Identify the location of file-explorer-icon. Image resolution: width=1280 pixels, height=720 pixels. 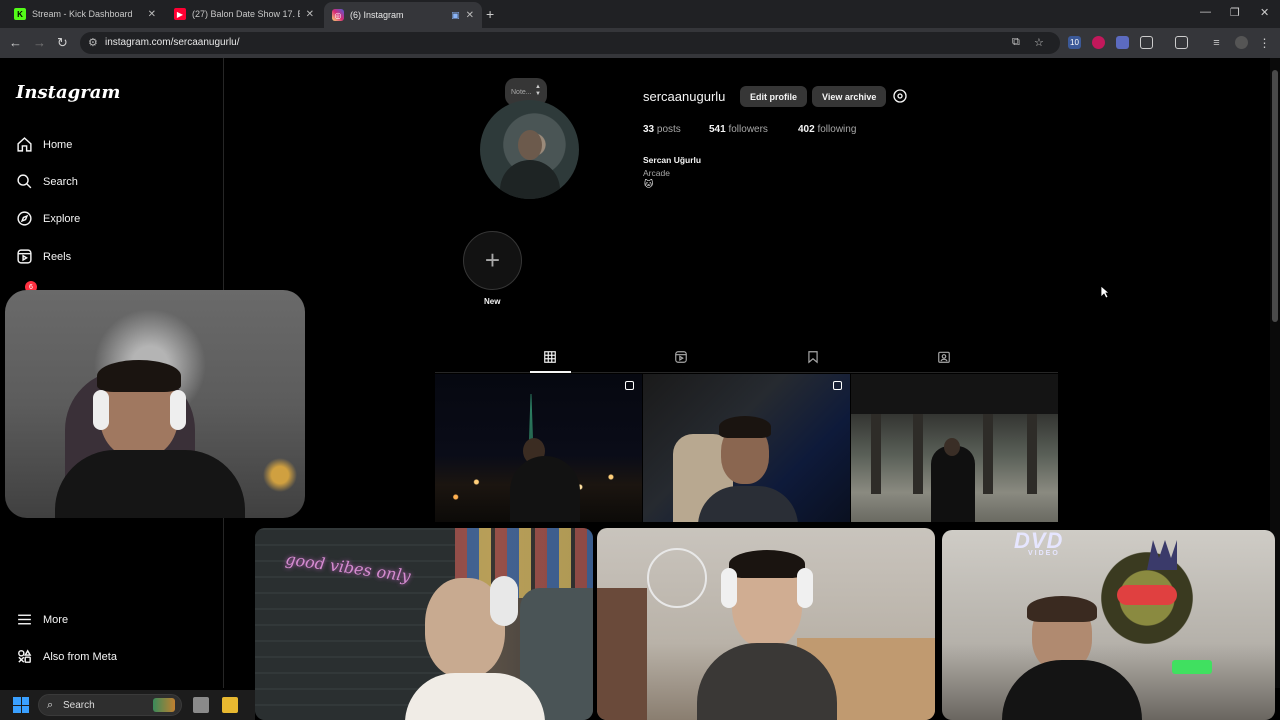
(230, 705).